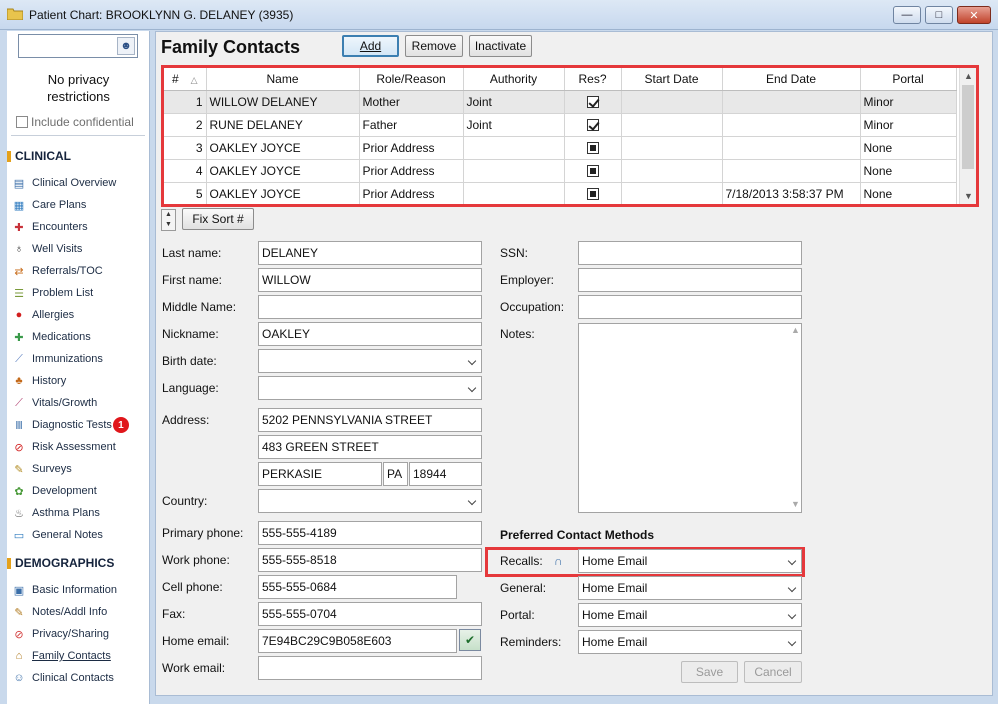 Image resolution: width=998 pixels, height=704 pixels. What do you see at coordinates (974, 15) in the screenshot?
I see `close-button: ✕` at bounding box center [974, 15].